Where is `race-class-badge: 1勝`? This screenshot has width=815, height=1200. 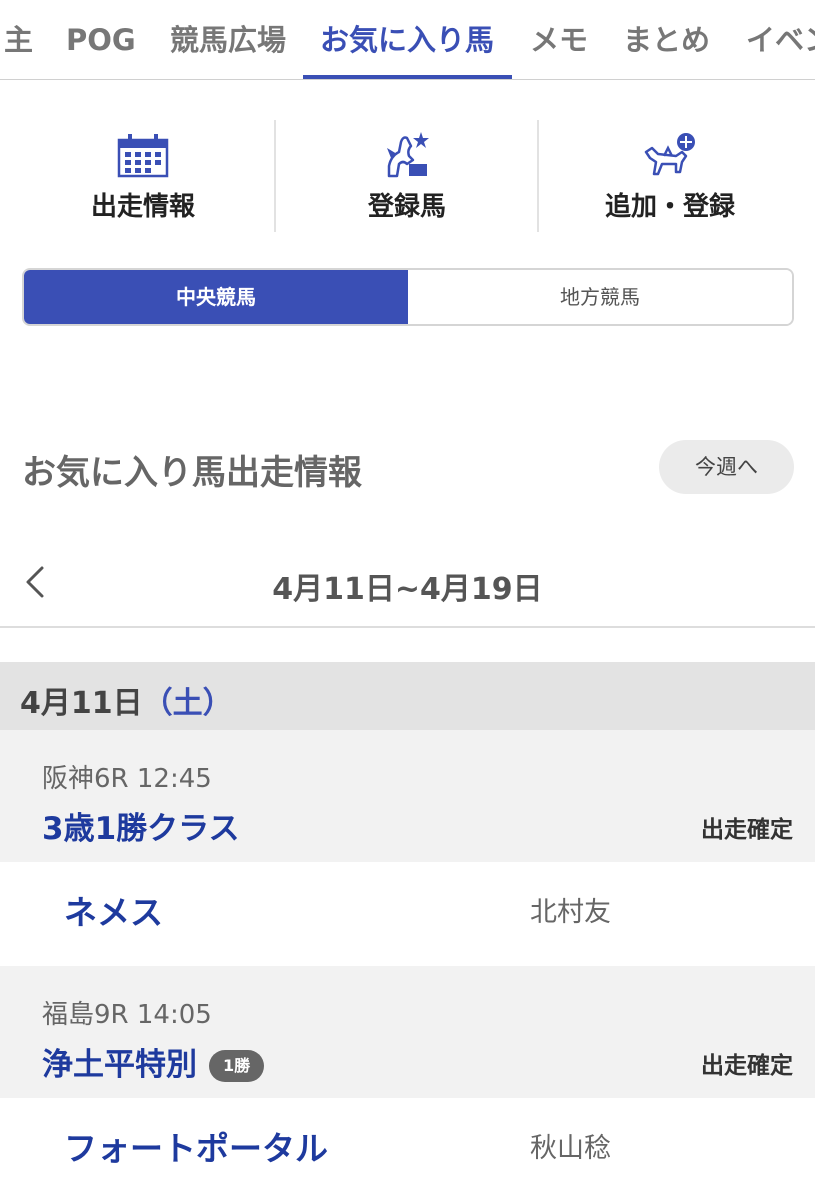
race-class-badge: 1勝 is located at coordinates (237, 1066).